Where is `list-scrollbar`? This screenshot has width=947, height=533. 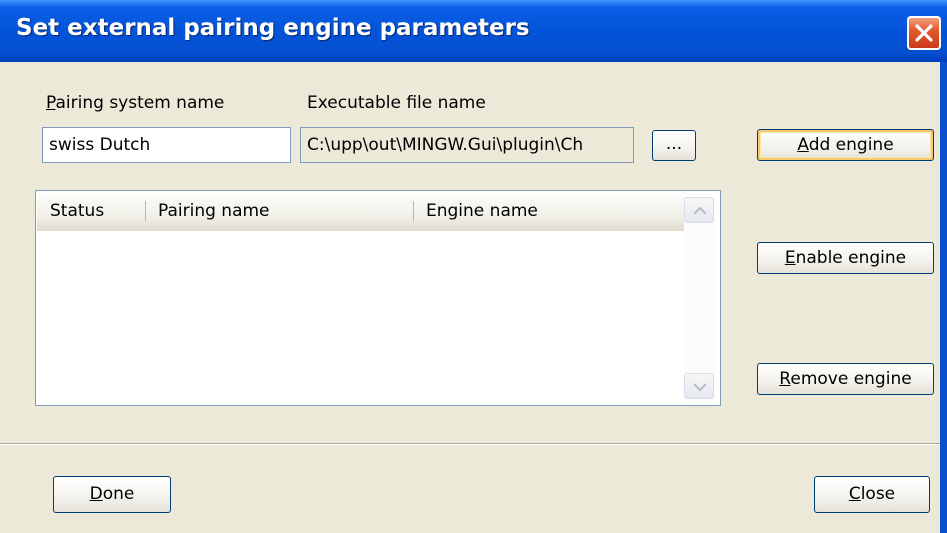 list-scrollbar is located at coordinates (700, 299).